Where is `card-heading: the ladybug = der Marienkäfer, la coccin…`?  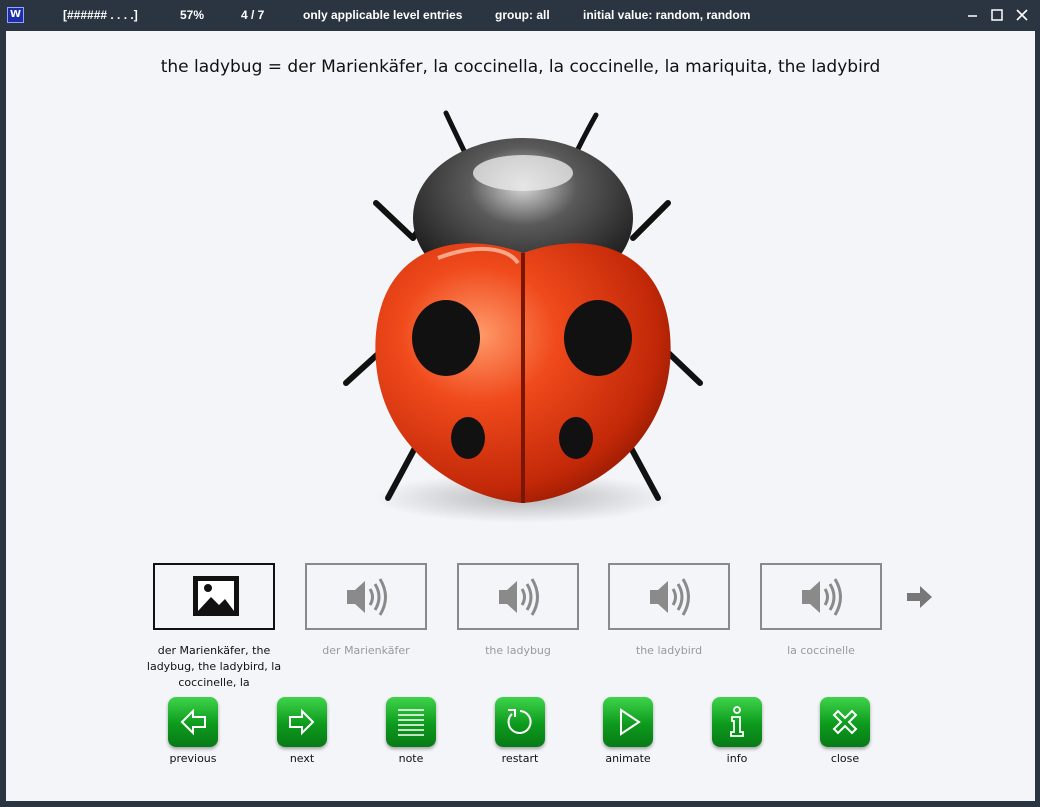
card-heading: the ladybug = der Marienkäfer, la coccin… is located at coordinates (520, 67).